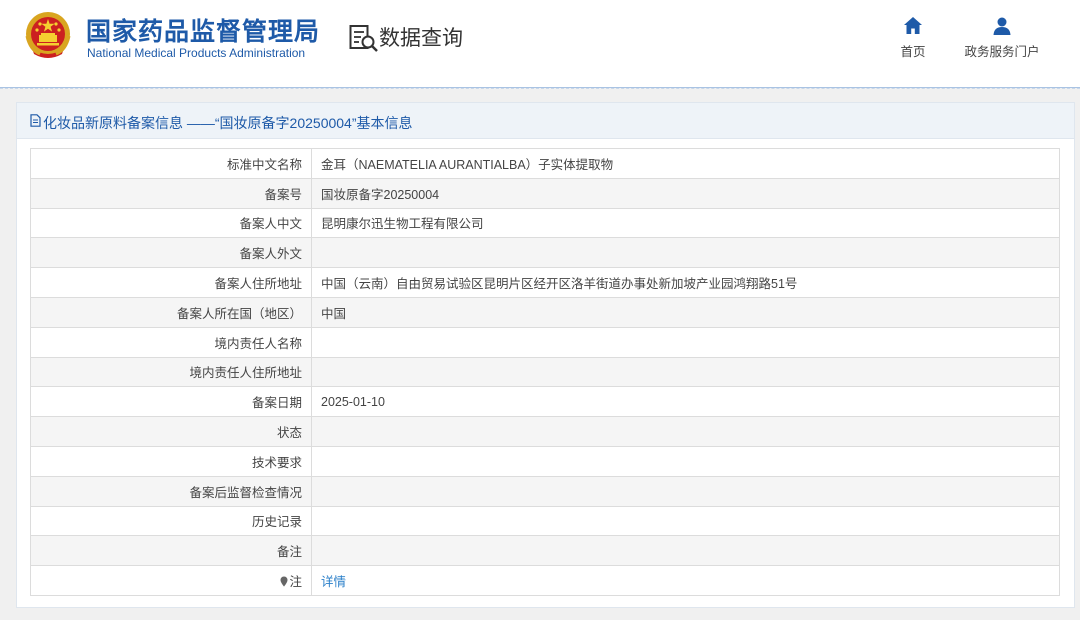  I want to click on table-row: 注 详情, so click(545, 580).